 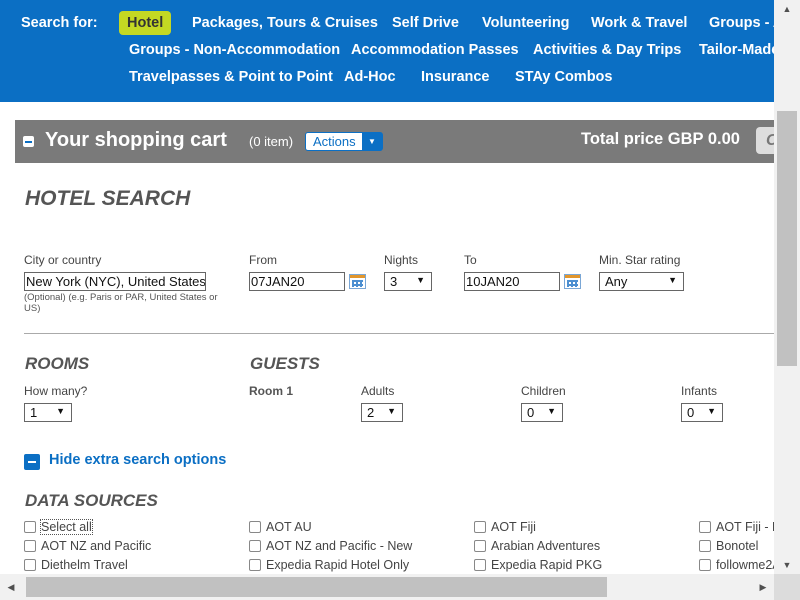 I want to click on cart-item-count: (0 item), so click(x=271, y=141).